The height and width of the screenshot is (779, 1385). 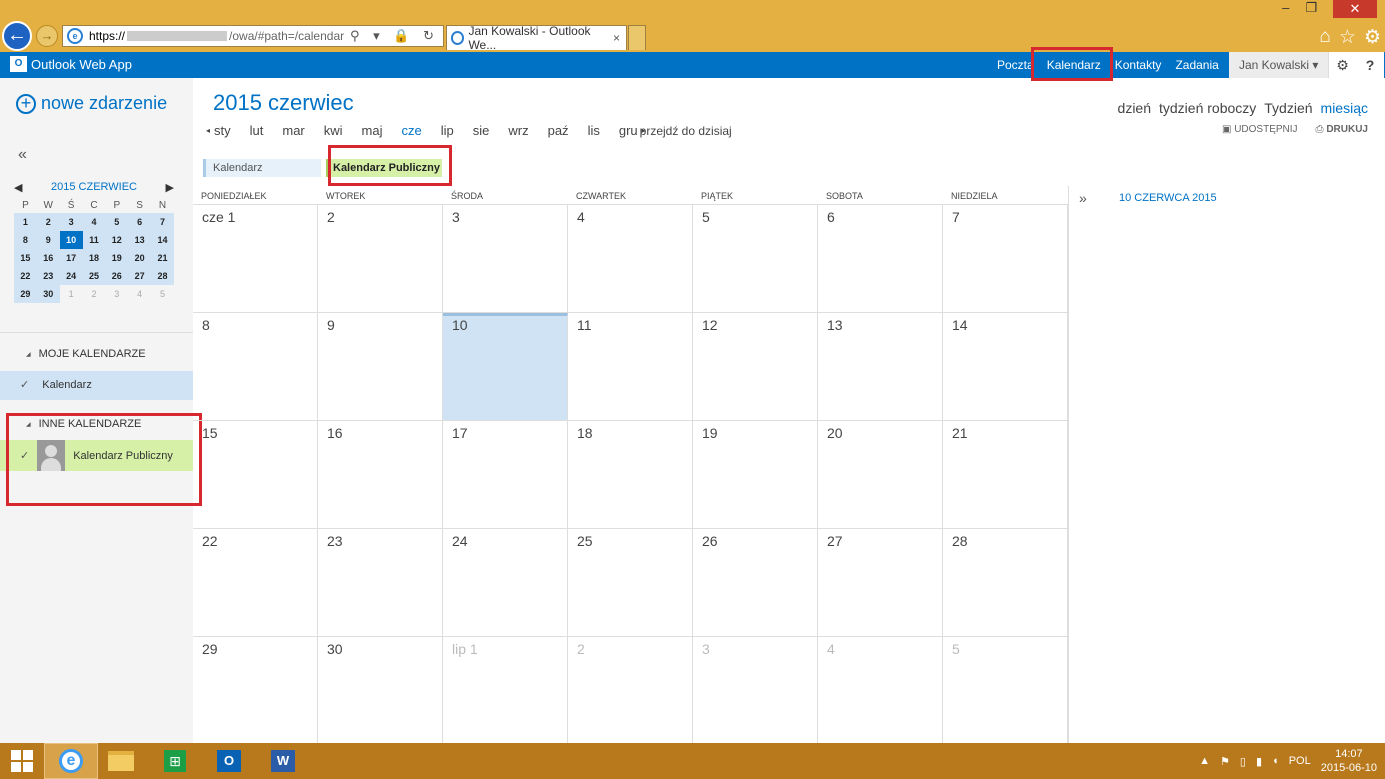 What do you see at coordinates (48, 276) in the screenshot?
I see `mini-day: 23` at bounding box center [48, 276].